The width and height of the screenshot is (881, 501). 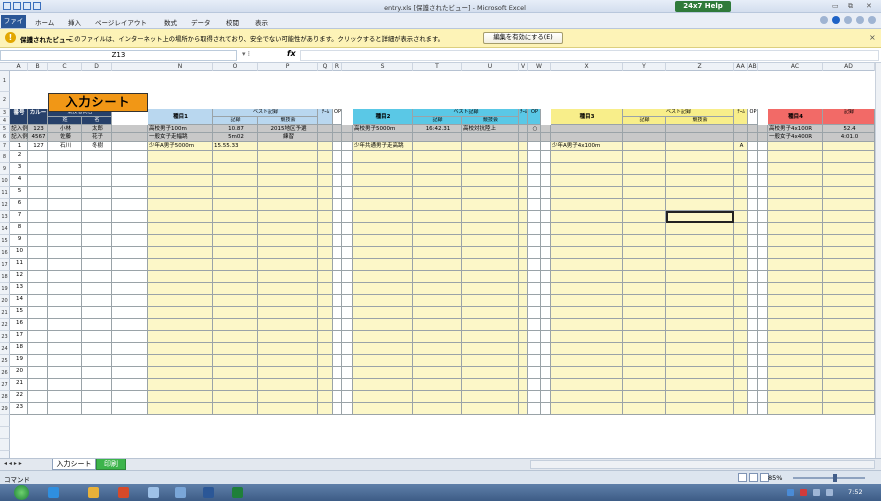 What do you see at coordinates (644, 121) in the screenshot?
I see `header-record3: 記録` at bounding box center [644, 121].